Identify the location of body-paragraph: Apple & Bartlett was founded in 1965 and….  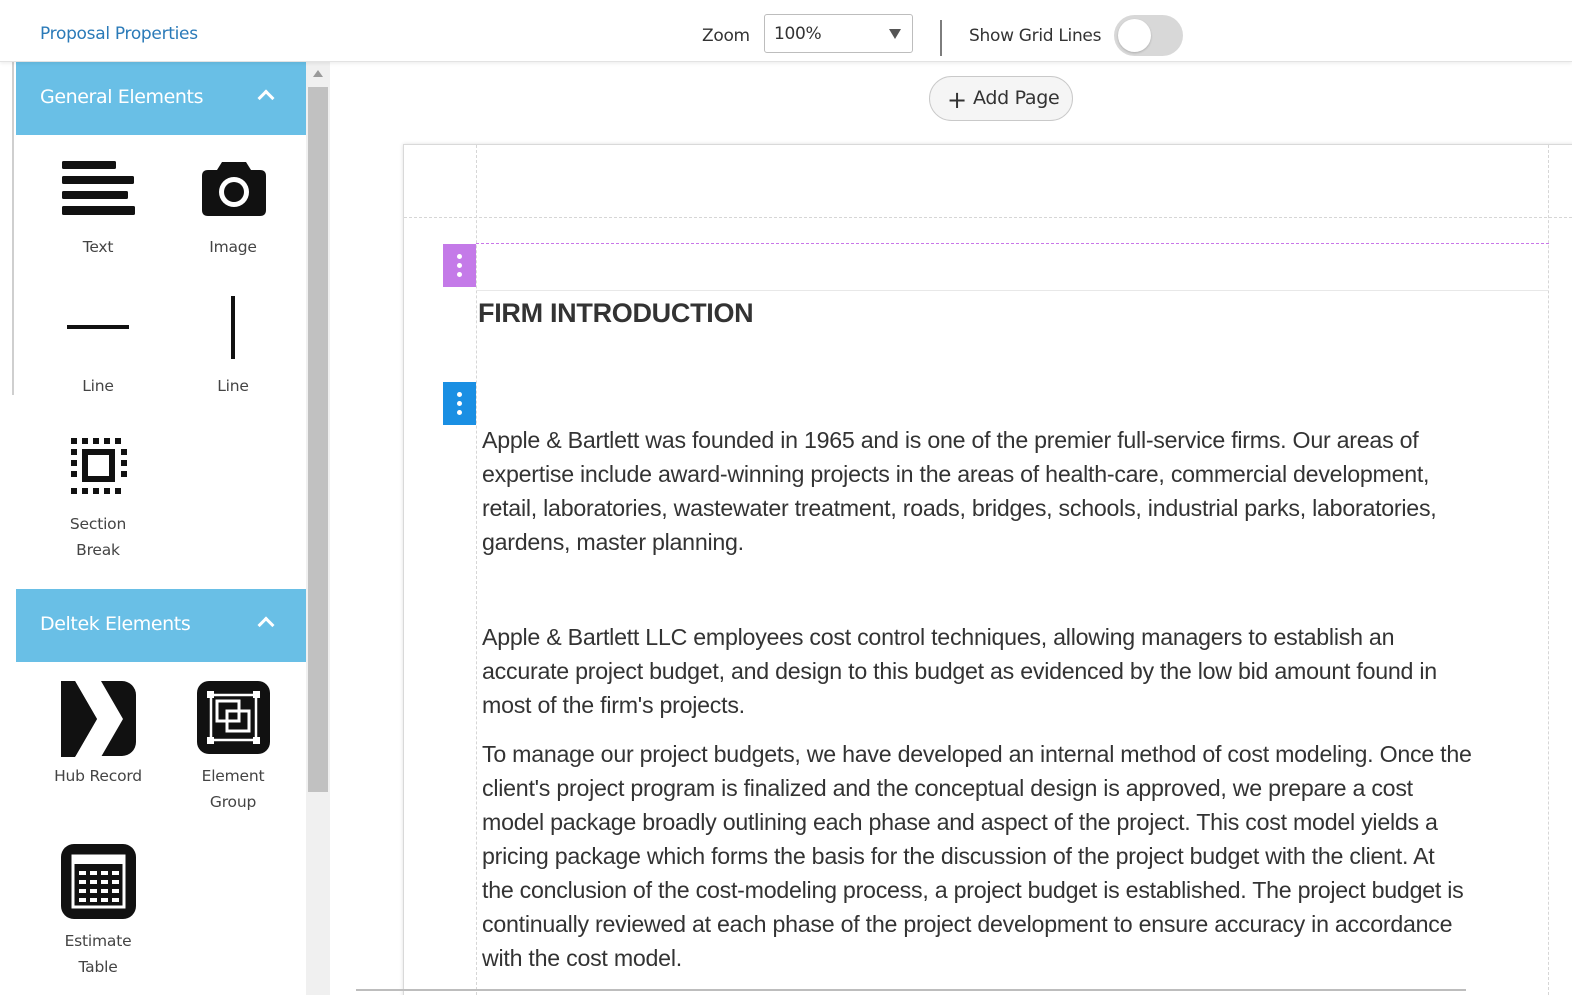
(1015, 491).